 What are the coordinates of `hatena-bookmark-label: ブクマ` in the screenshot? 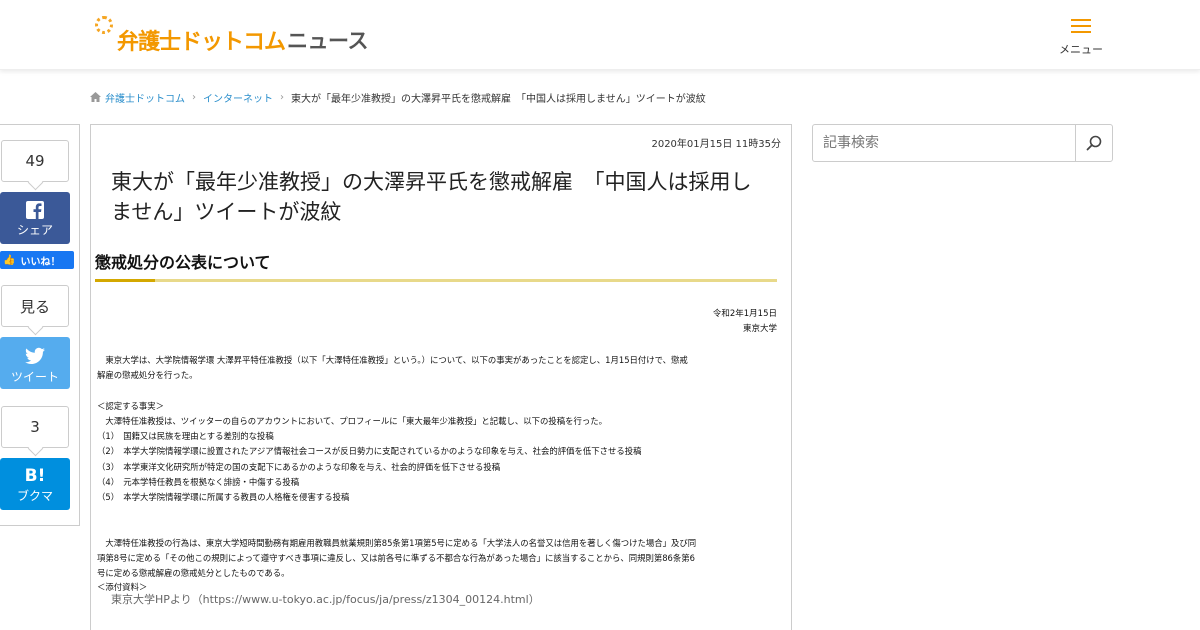 It's located at (34, 496).